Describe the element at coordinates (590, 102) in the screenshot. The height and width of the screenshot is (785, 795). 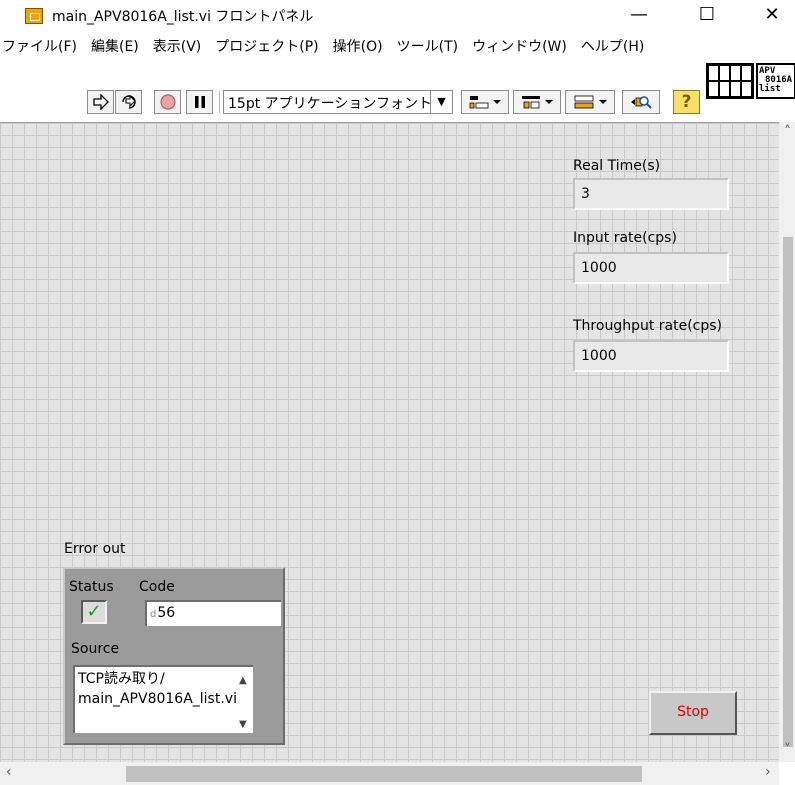
I see `resize-objects-icon` at that location.